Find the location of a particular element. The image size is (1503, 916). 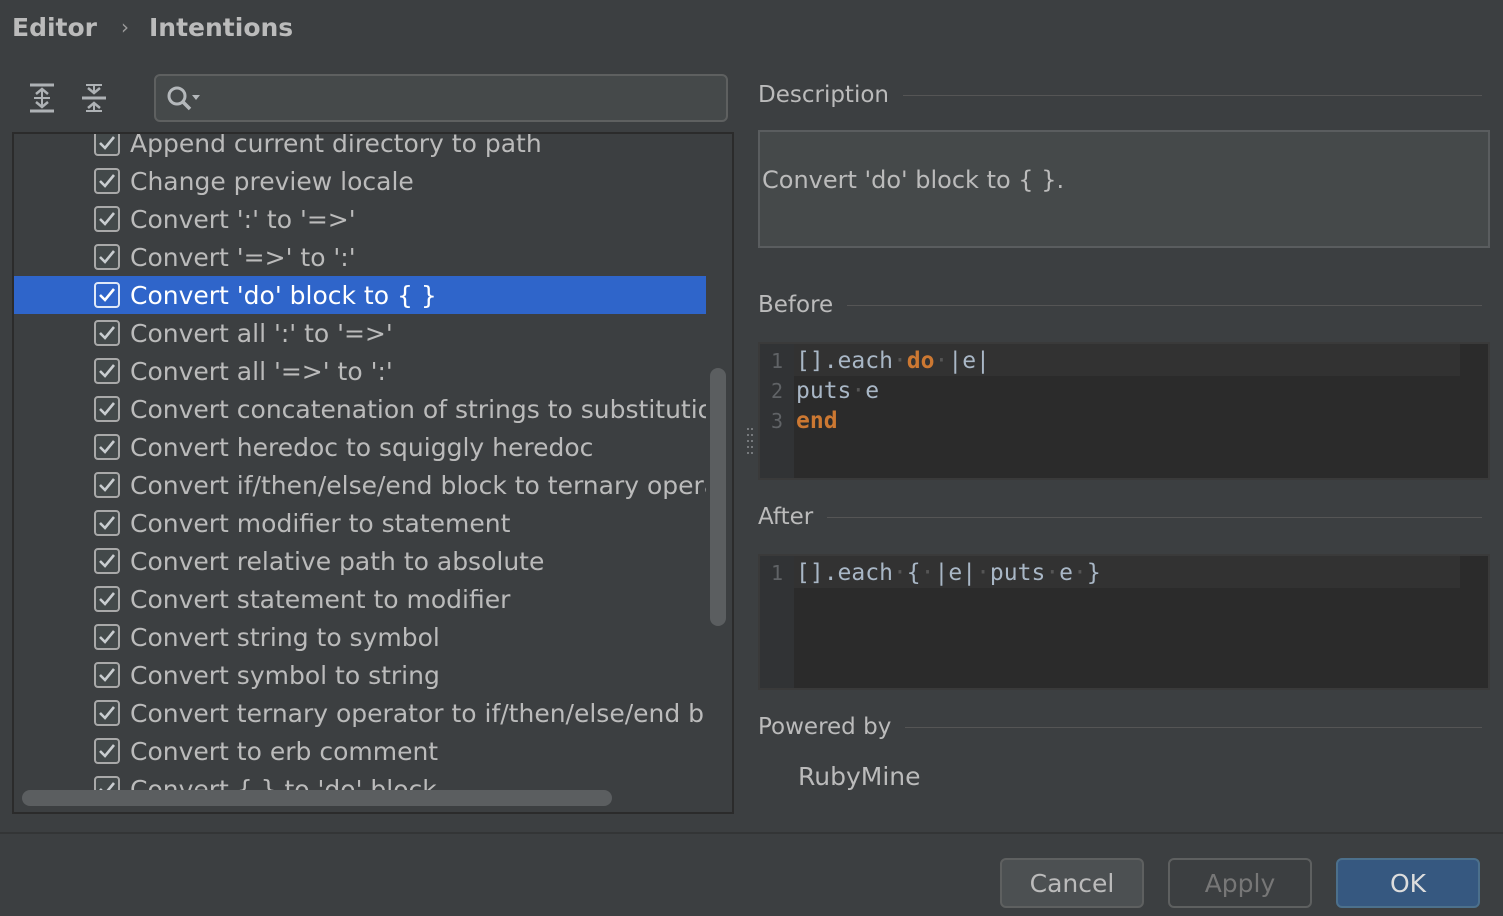

intention-row: Append current directory to path is located at coordinates (360, 147).